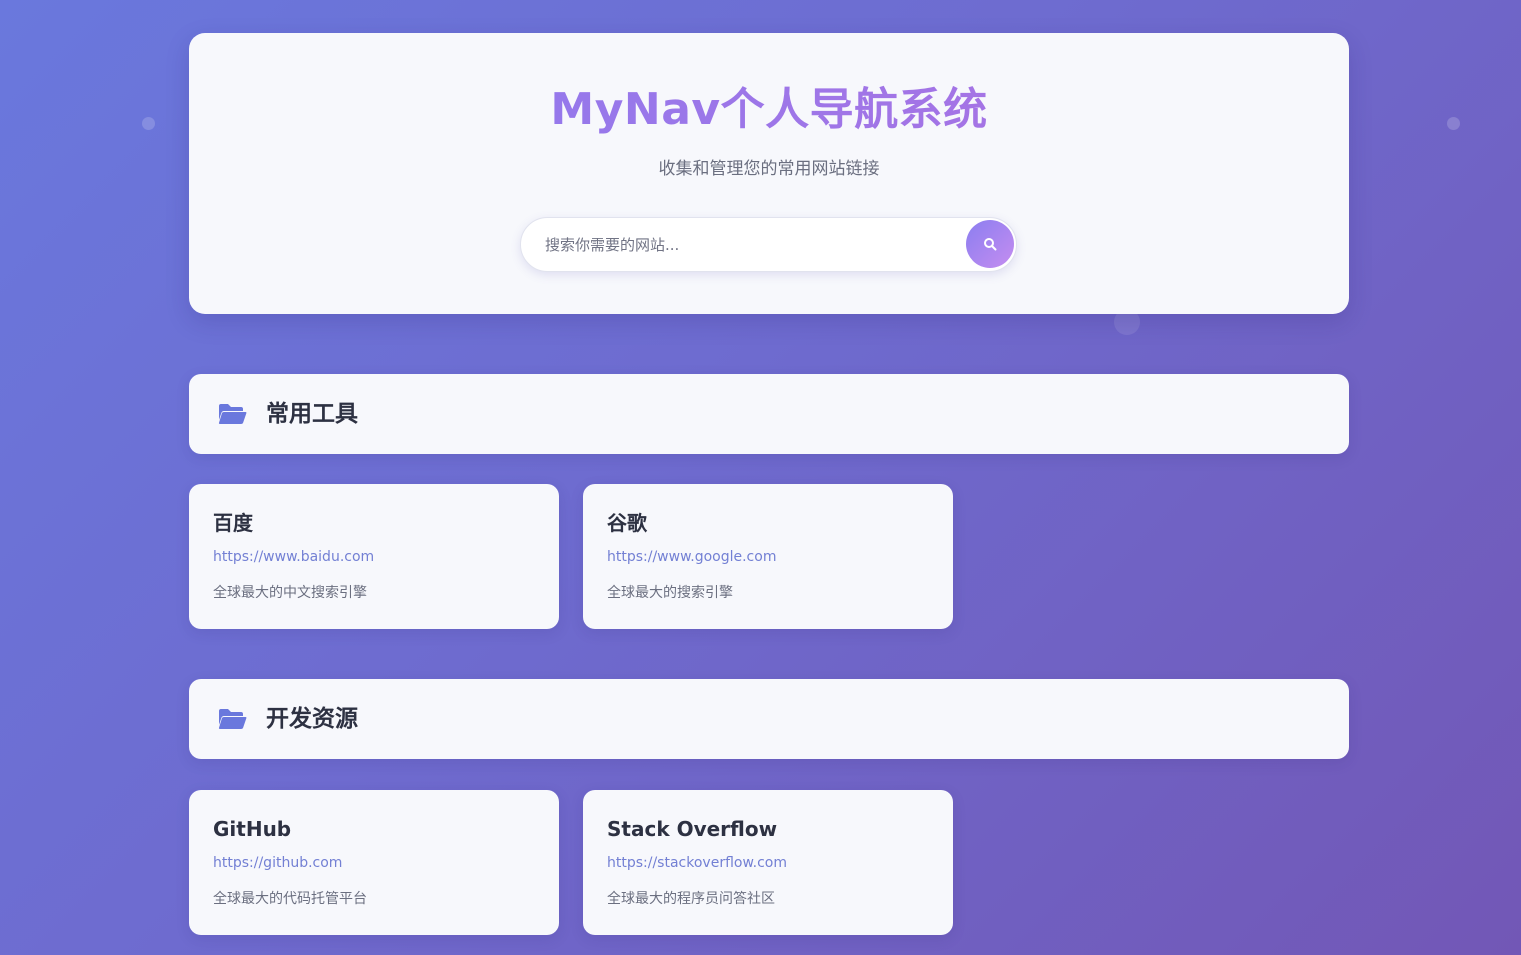 Image resolution: width=1521 pixels, height=955 pixels. I want to click on card-description: 全球最大的代码托管平台, so click(290, 899).